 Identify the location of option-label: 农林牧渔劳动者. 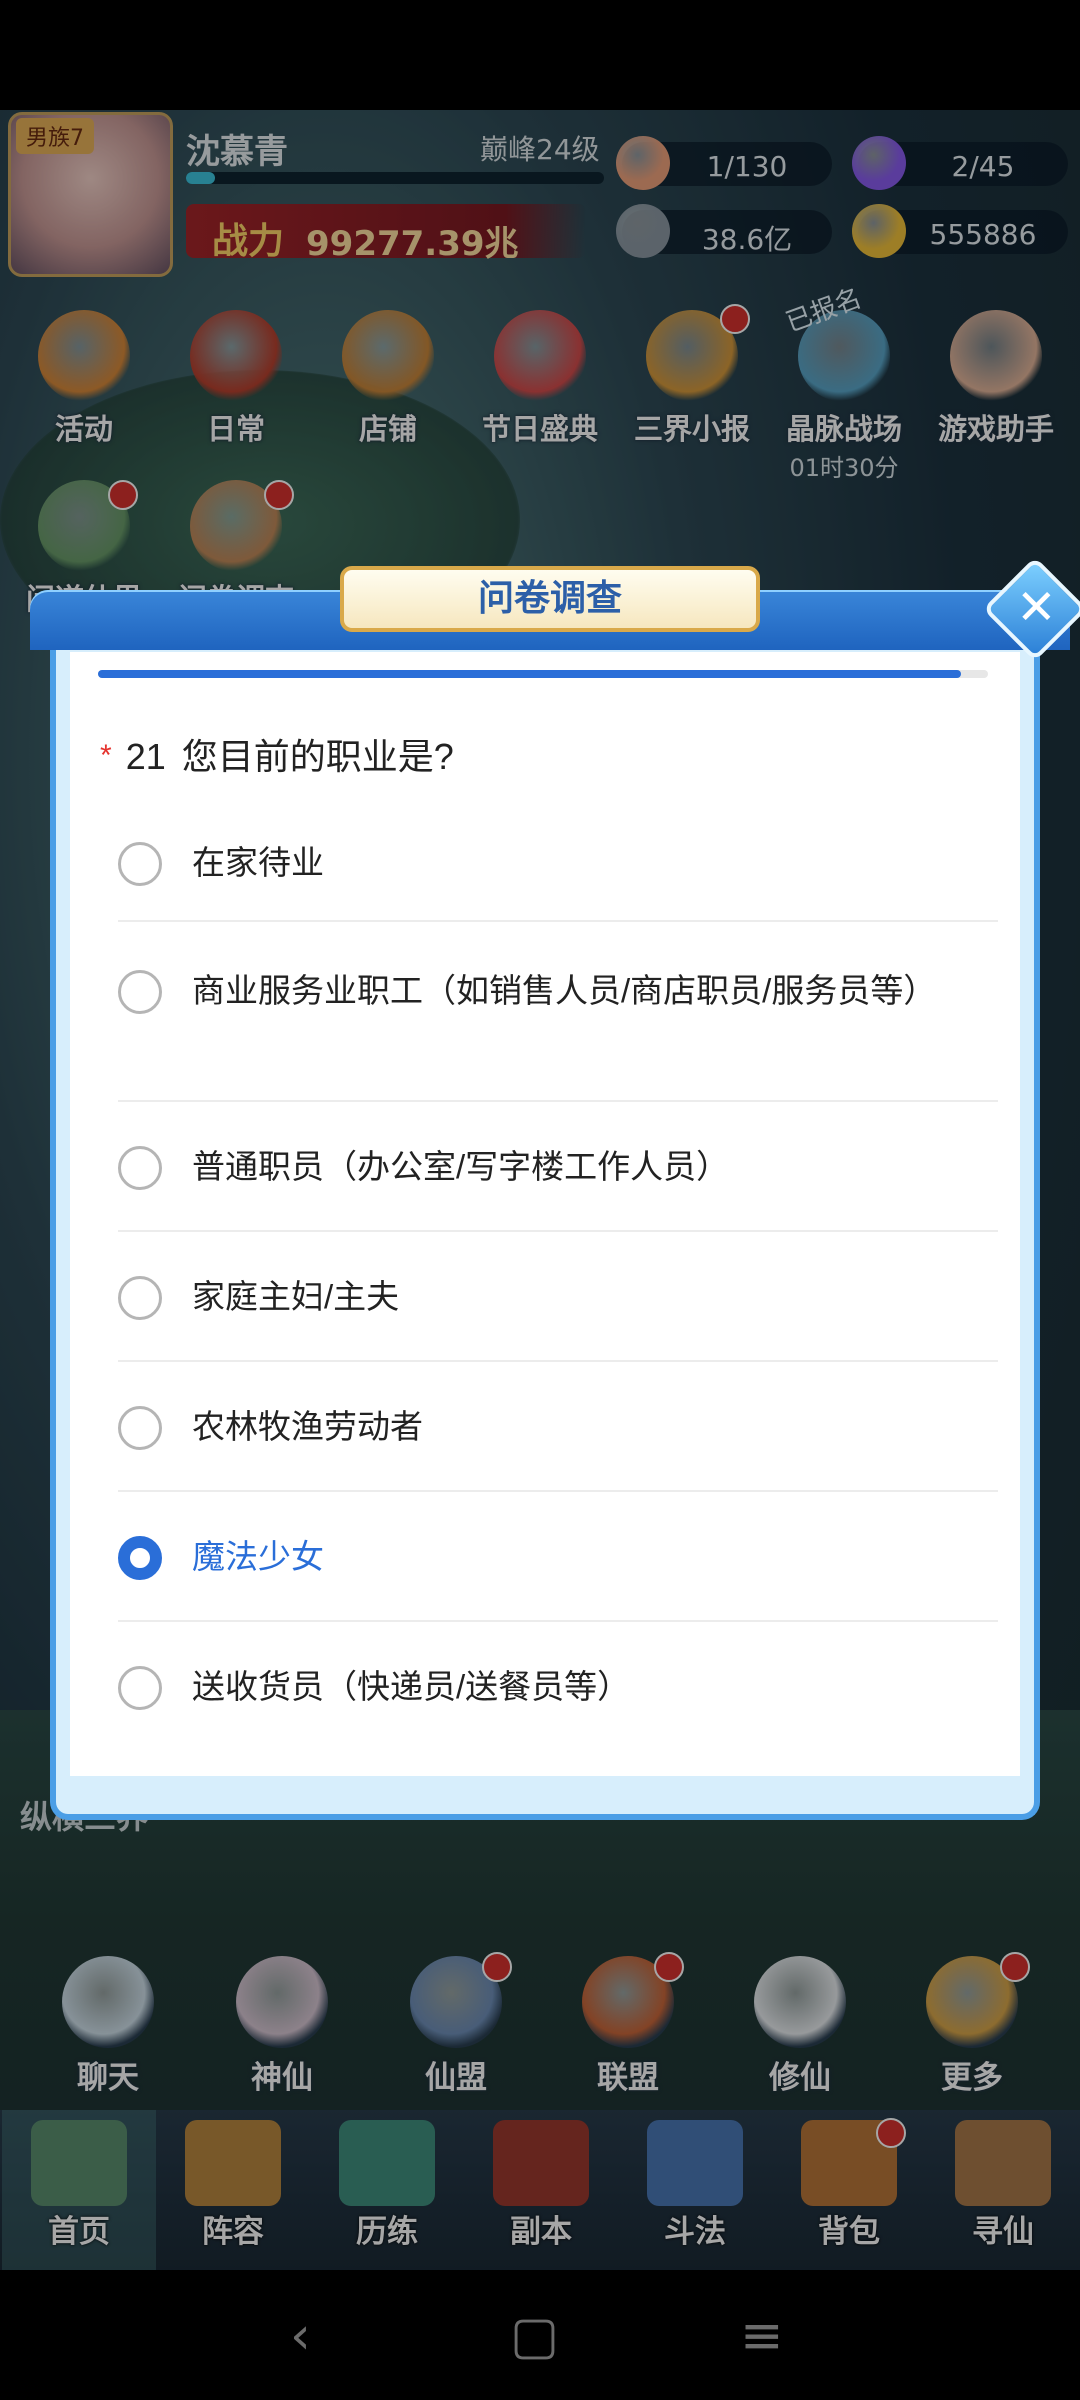
(307, 1426).